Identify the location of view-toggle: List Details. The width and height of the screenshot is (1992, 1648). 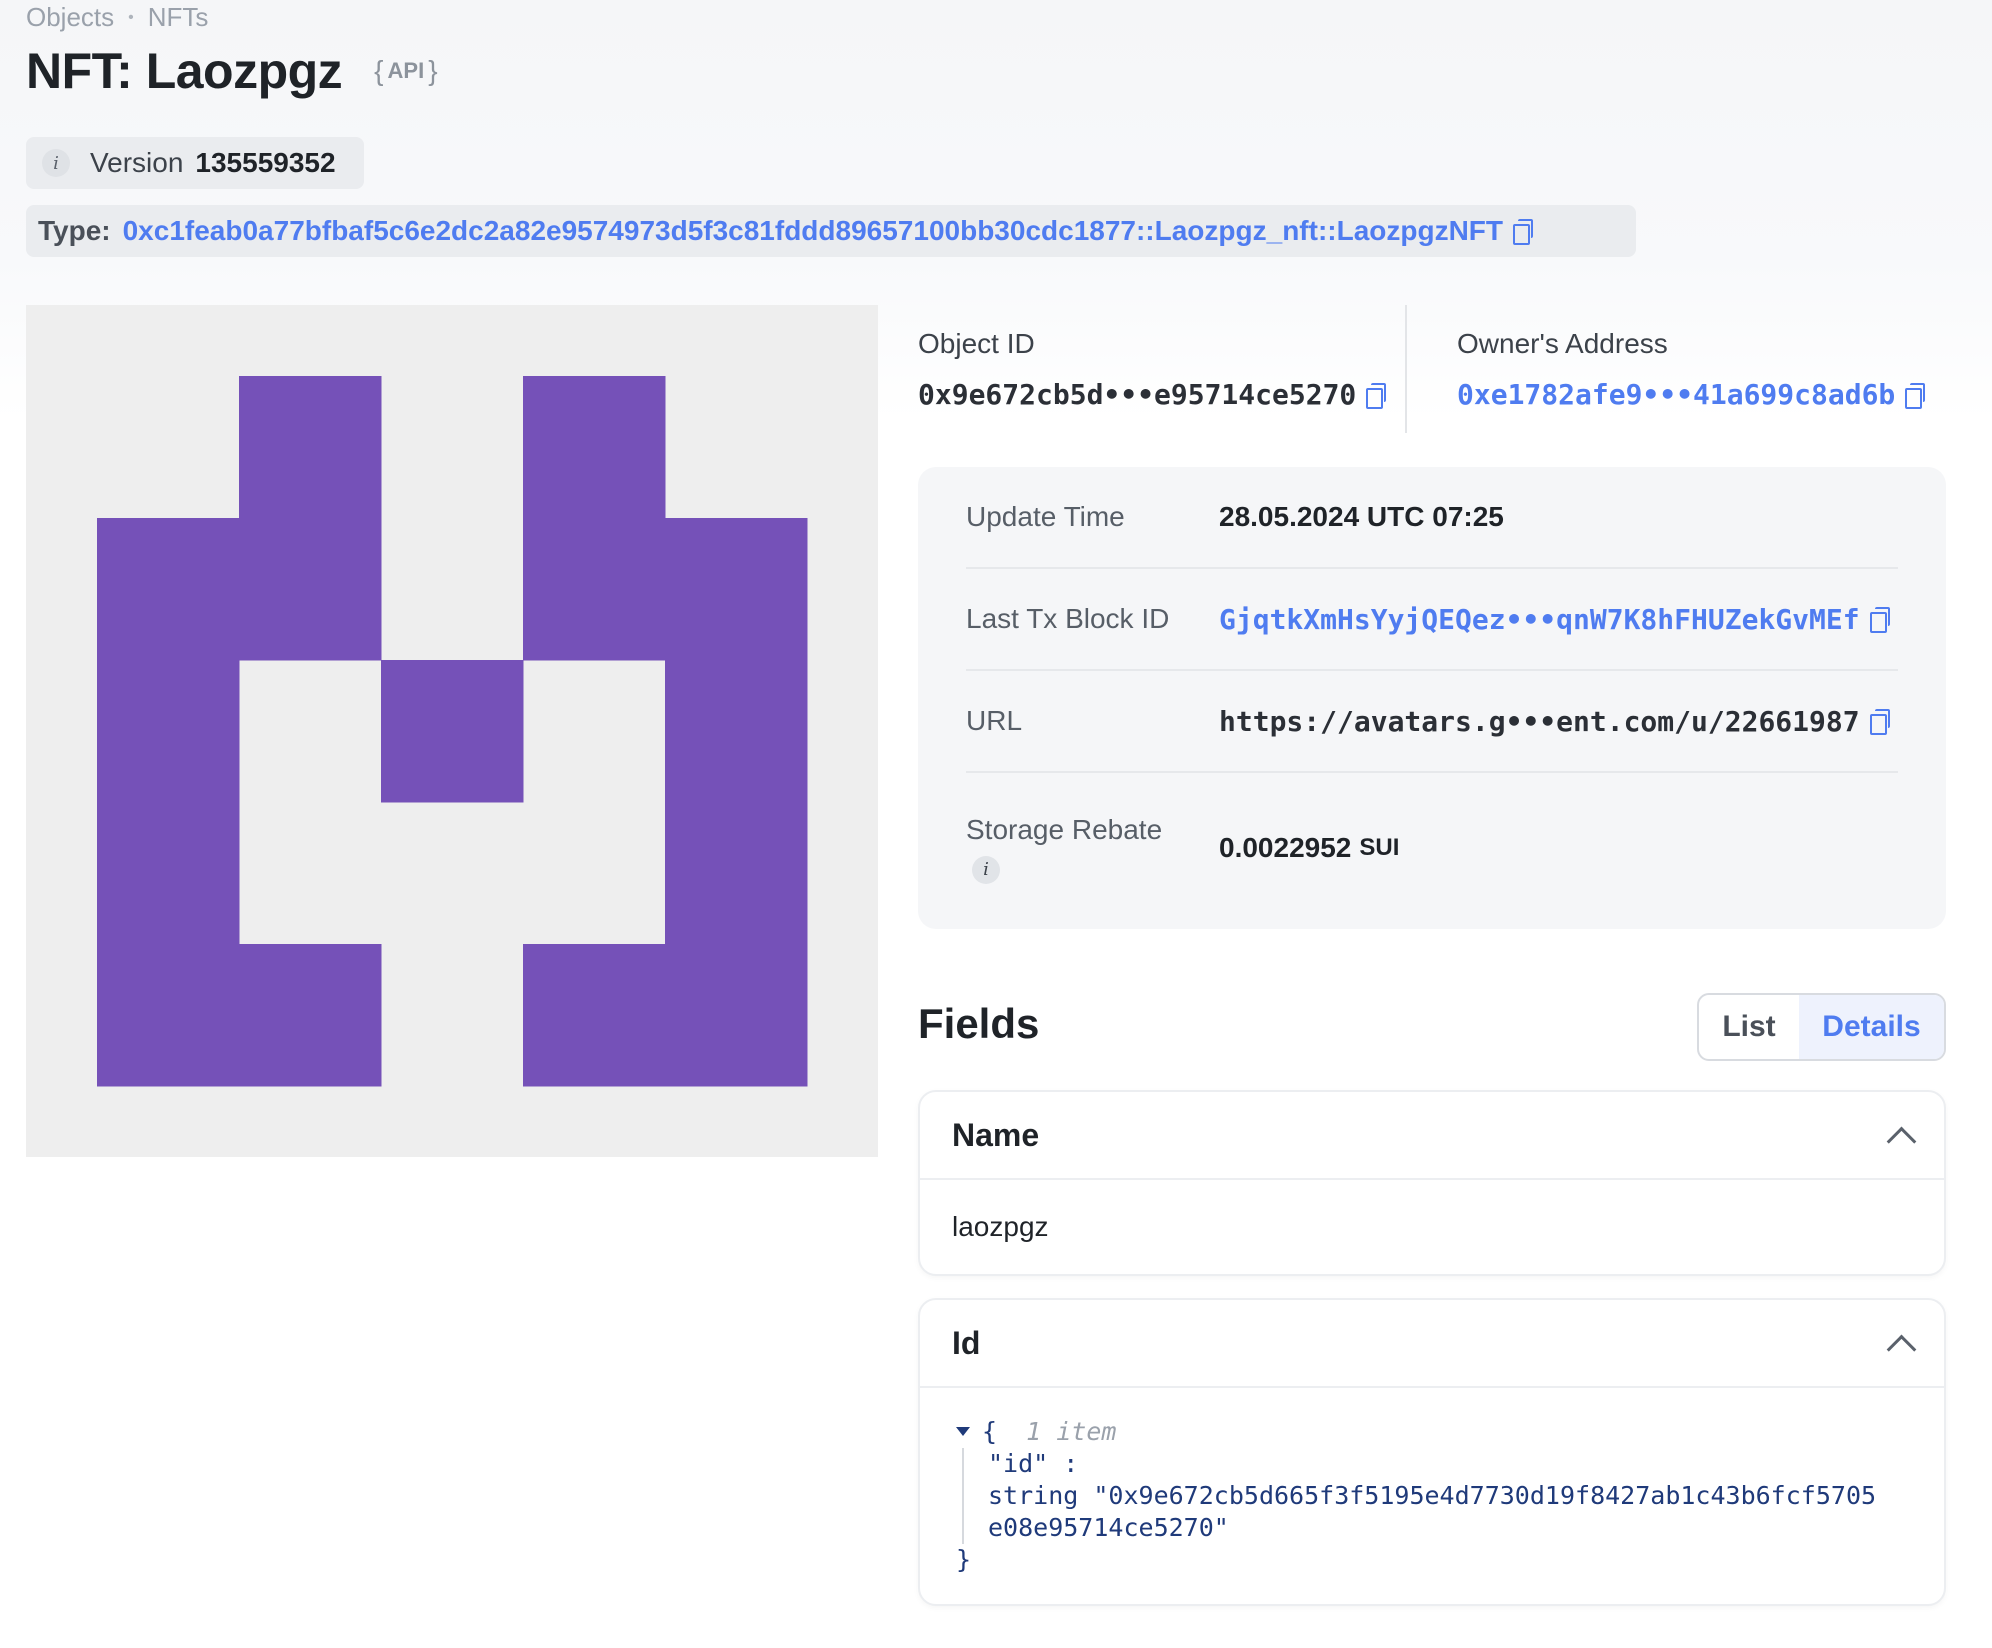
(1821, 1027).